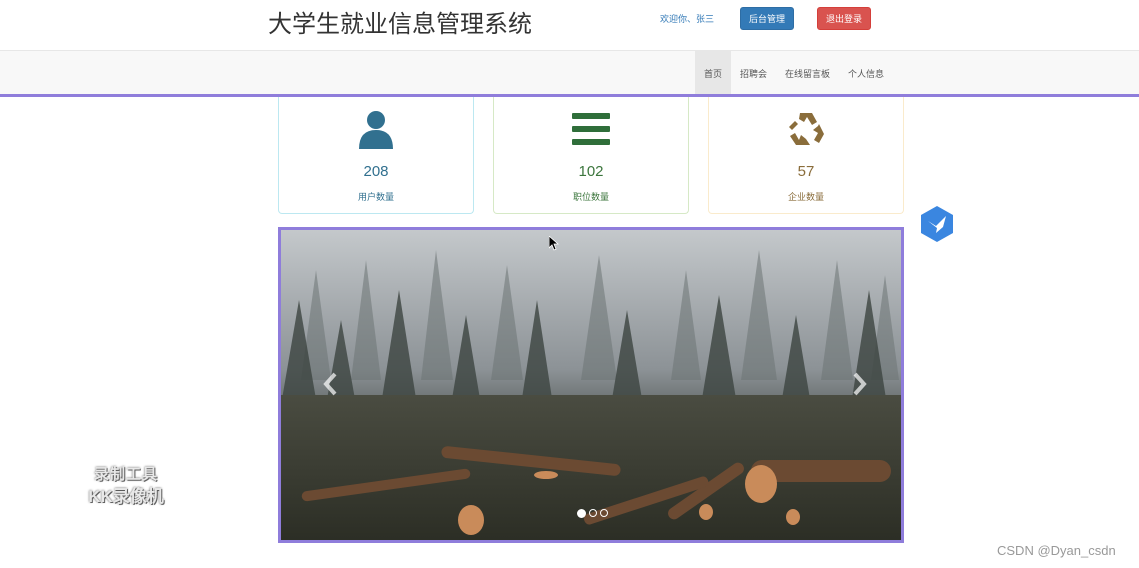  I want to click on welcome-text: 欢迎你、张三, so click(687, 19).